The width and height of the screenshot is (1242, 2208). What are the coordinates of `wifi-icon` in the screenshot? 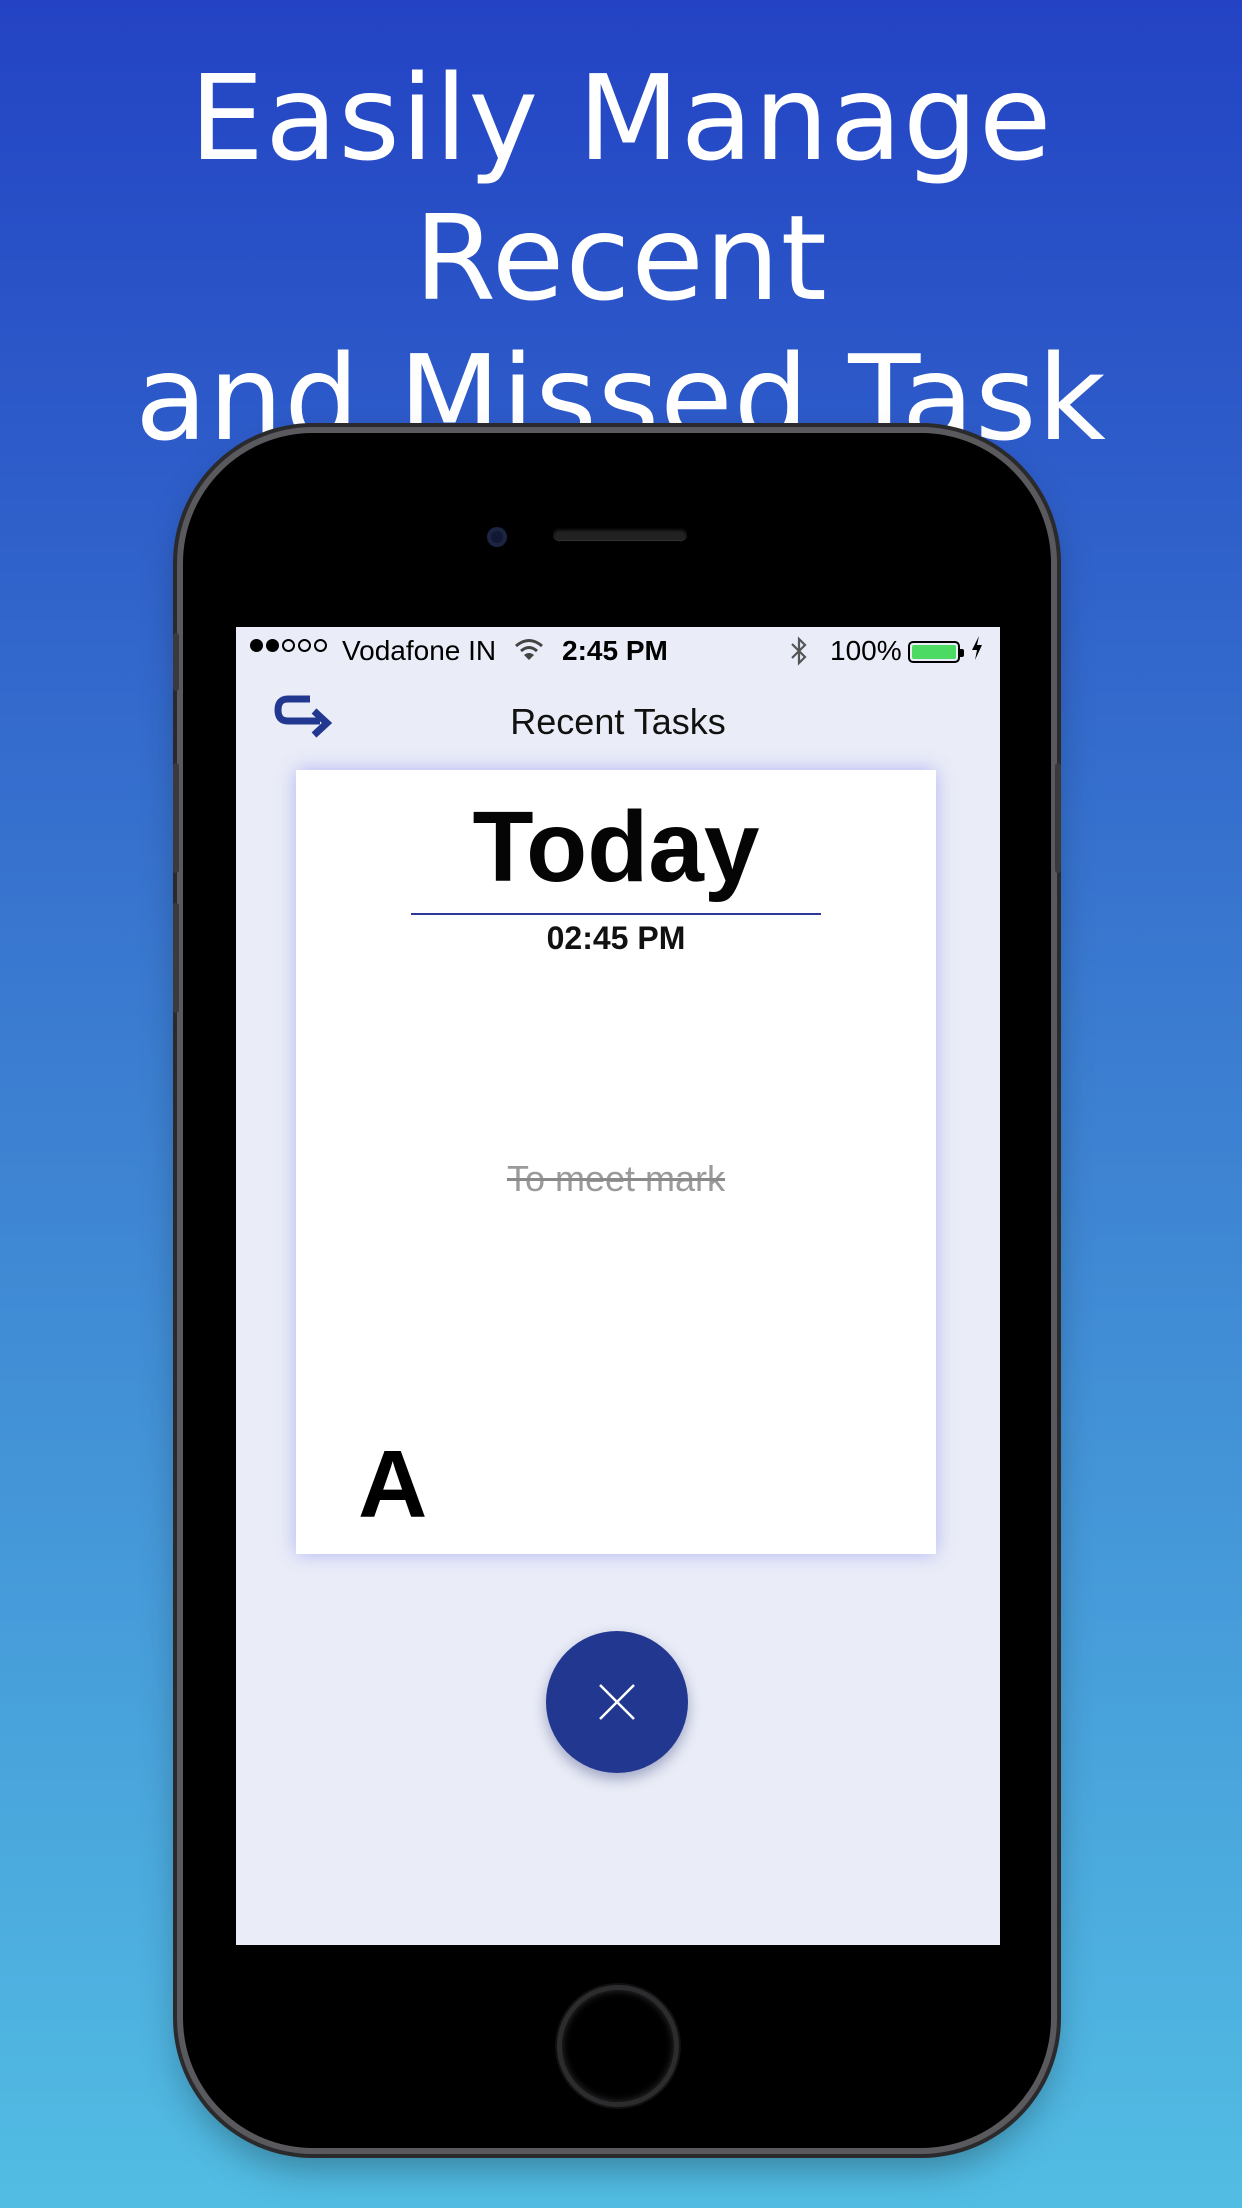 It's located at (529, 653).